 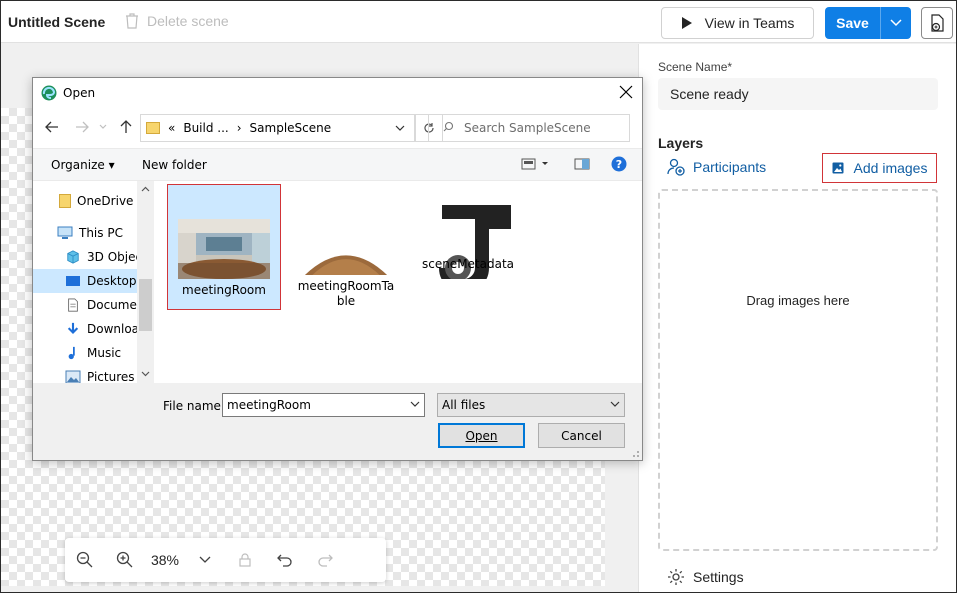 What do you see at coordinates (531, 405) in the screenshot?
I see `file-type-select: All files` at bounding box center [531, 405].